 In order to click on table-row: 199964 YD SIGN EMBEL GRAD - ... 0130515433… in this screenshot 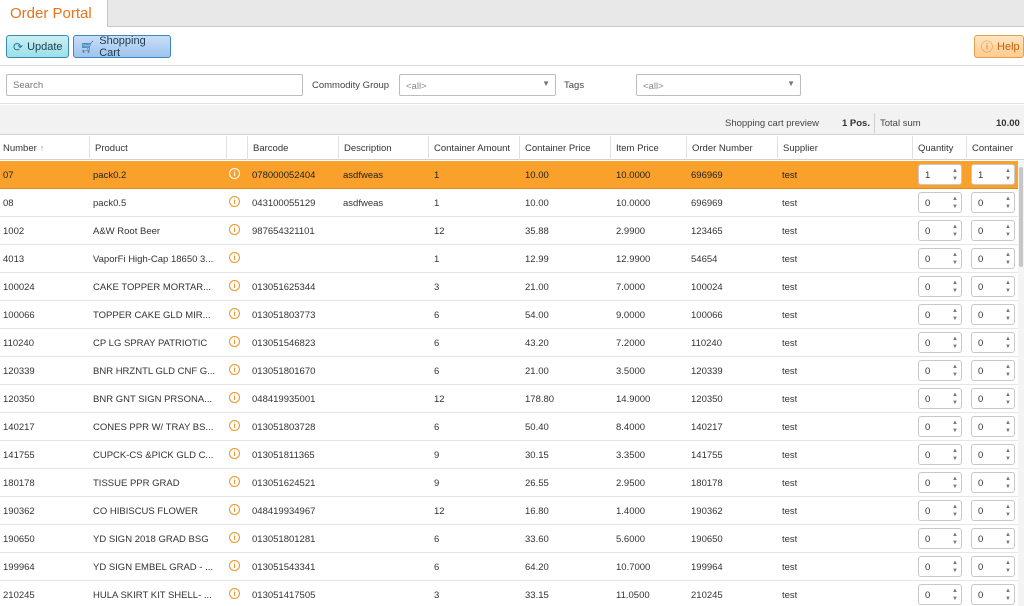, I will do `click(512, 567)`.